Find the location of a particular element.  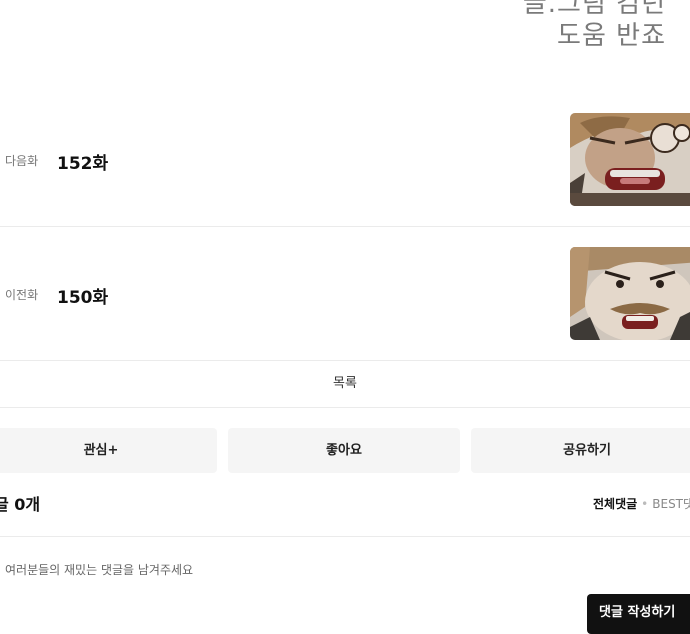

comment-input: 여러분들의 재밌는 댓글을 남겨주세요 is located at coordinates (282, 571).